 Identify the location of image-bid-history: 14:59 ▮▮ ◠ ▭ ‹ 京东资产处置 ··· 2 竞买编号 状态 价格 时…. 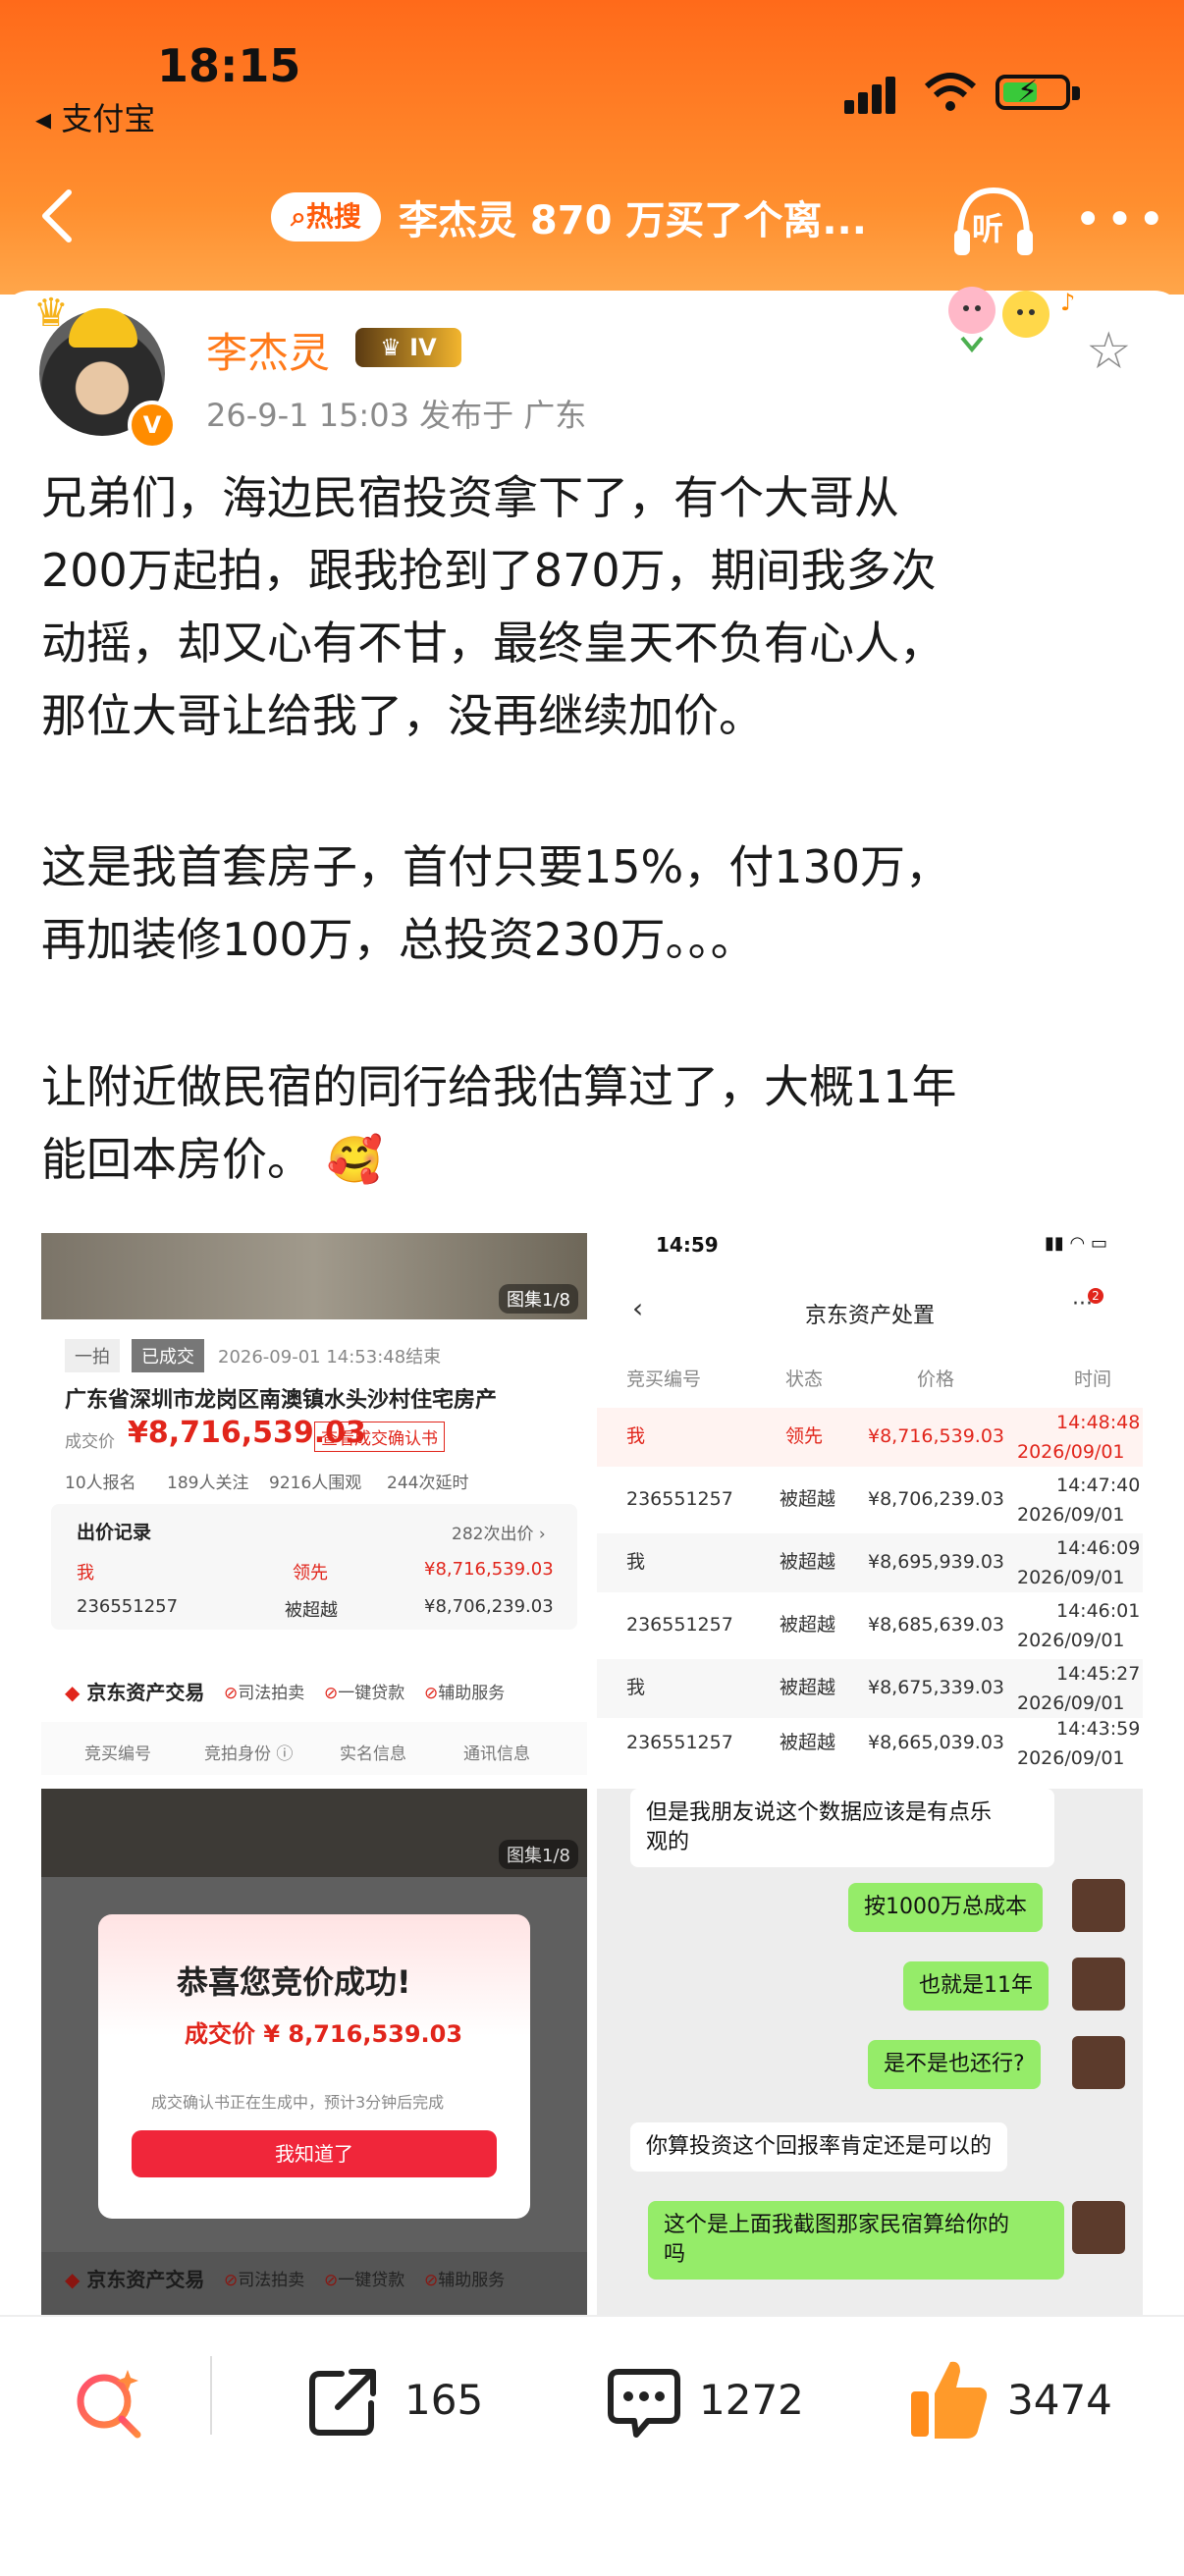
(870, 1504).